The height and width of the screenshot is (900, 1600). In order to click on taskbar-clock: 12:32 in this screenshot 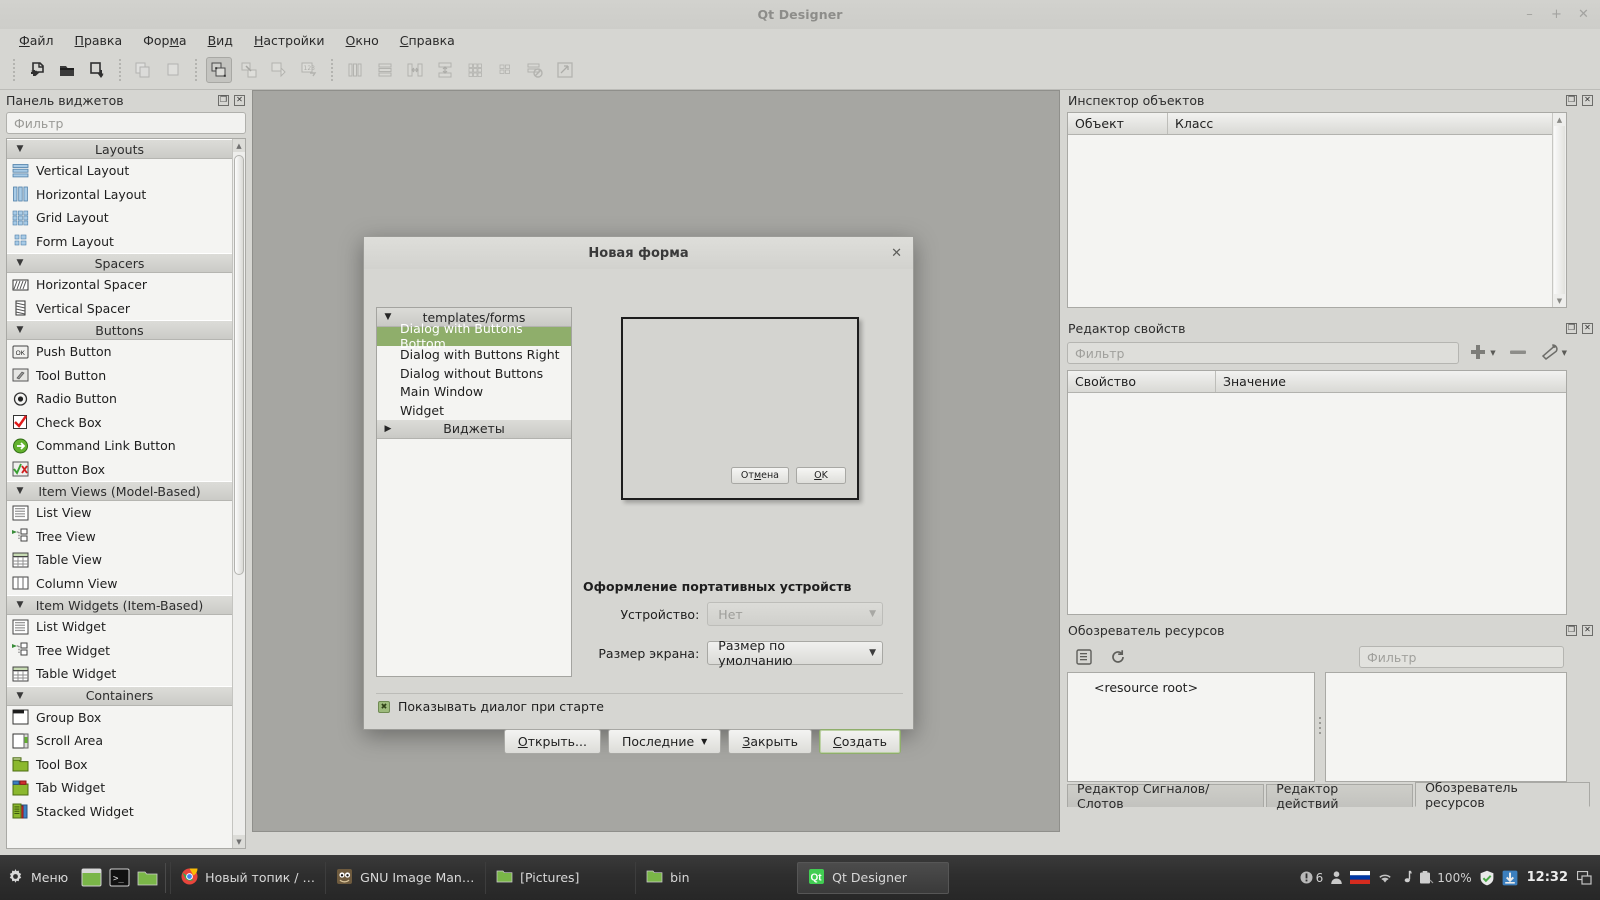, I will do `click(1547, 877)`.